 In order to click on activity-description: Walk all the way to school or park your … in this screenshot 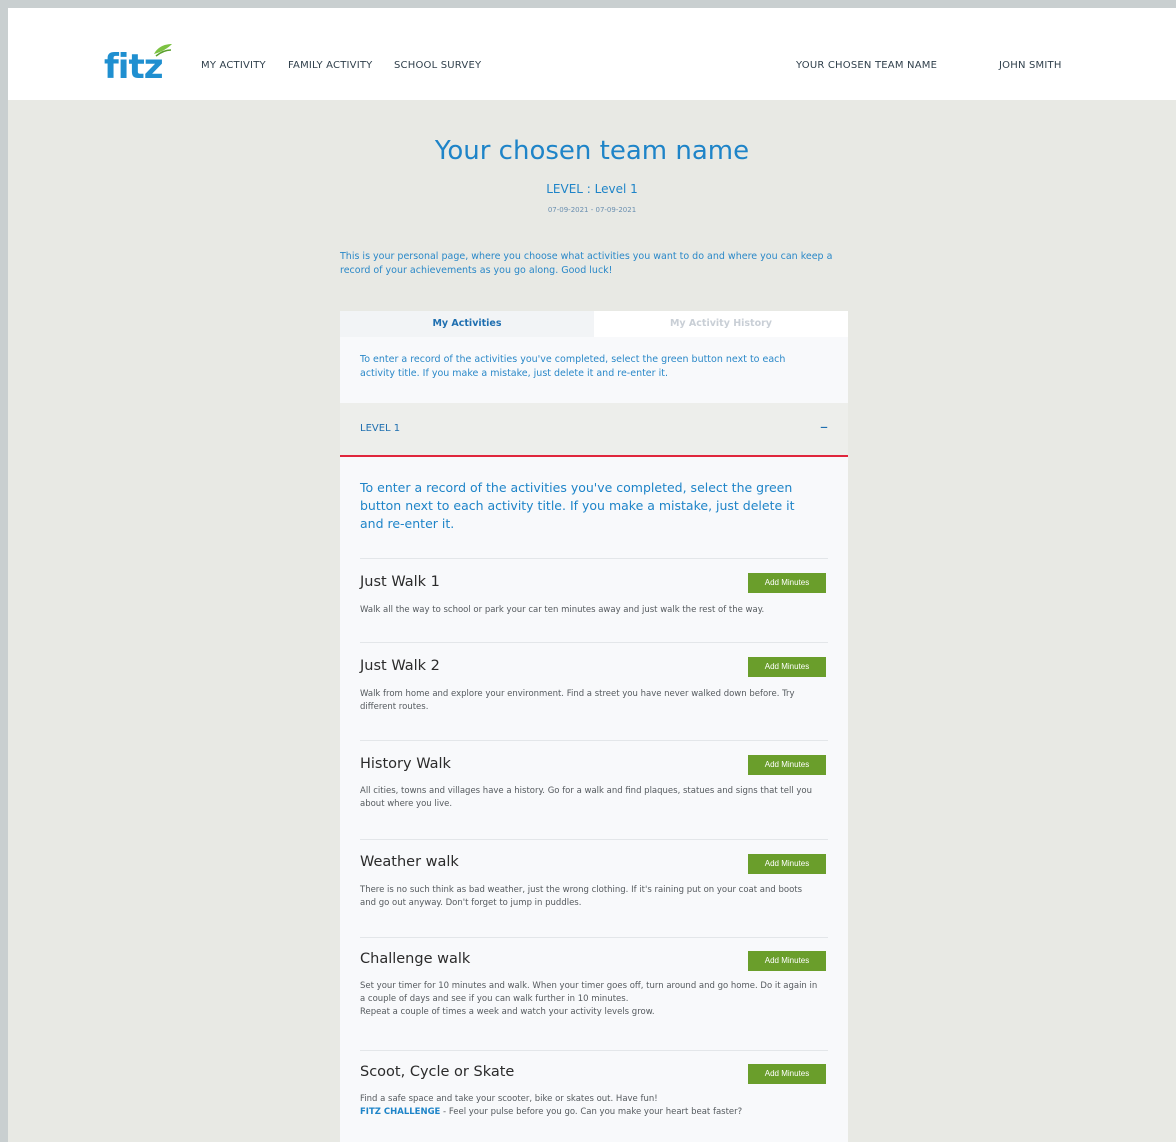, I will do `click(562, 610)`.